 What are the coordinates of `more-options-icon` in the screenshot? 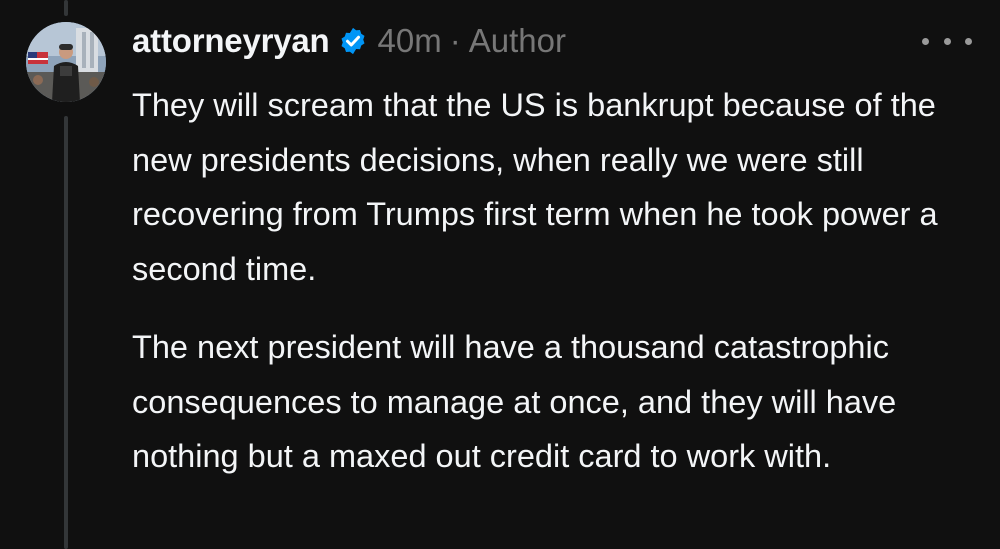 It's located at (947, 41).